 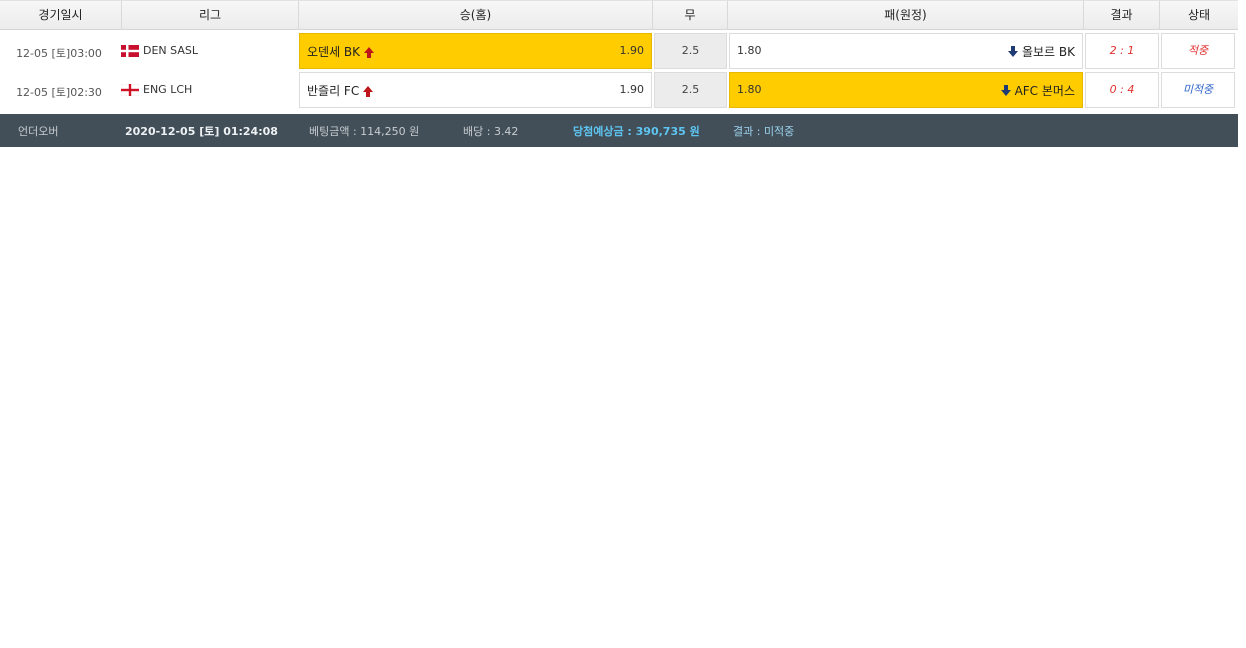 What do you see at coordinates (906, 15) in the screenshot?
I see `header-away: 패(원정)` at bounding box center [906, 15].